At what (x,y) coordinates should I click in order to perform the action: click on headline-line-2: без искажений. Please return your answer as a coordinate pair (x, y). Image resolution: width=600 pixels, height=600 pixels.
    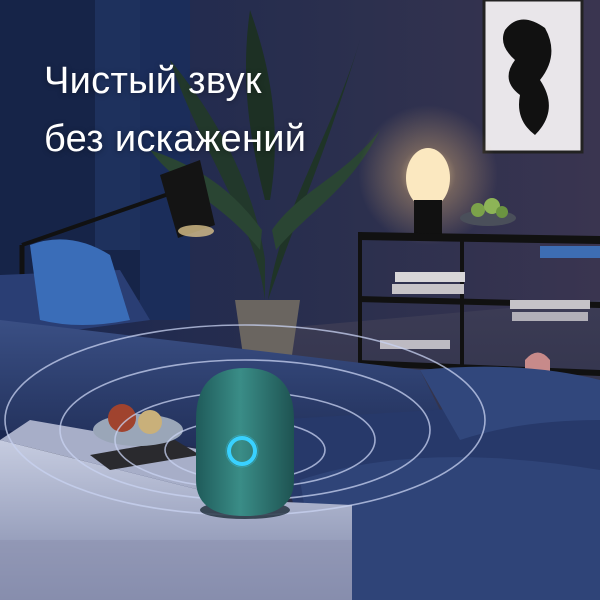
    Looking at the image, I should click on (175, 139).